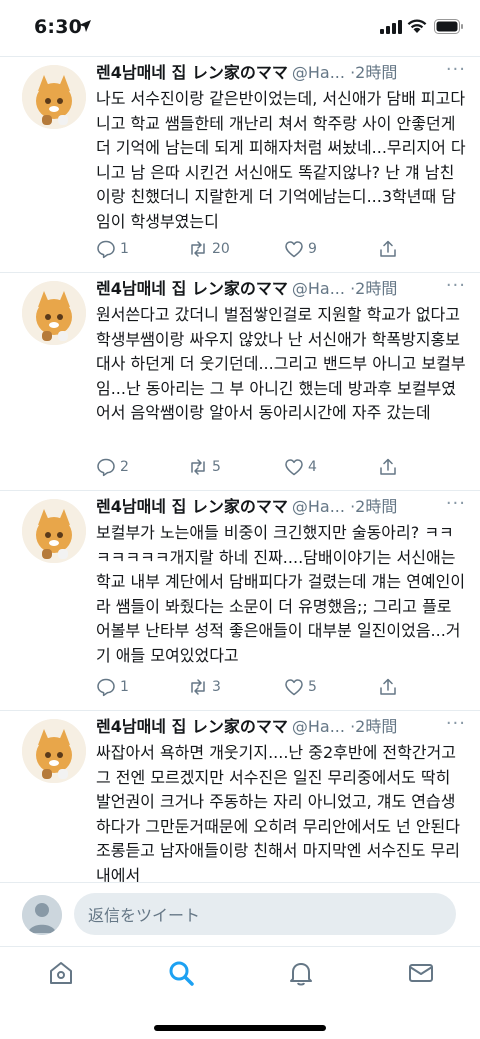 Image resolution: width=480 pixels, height=1039 pixels. I want to click on like-count: 4, so click(312, 467).